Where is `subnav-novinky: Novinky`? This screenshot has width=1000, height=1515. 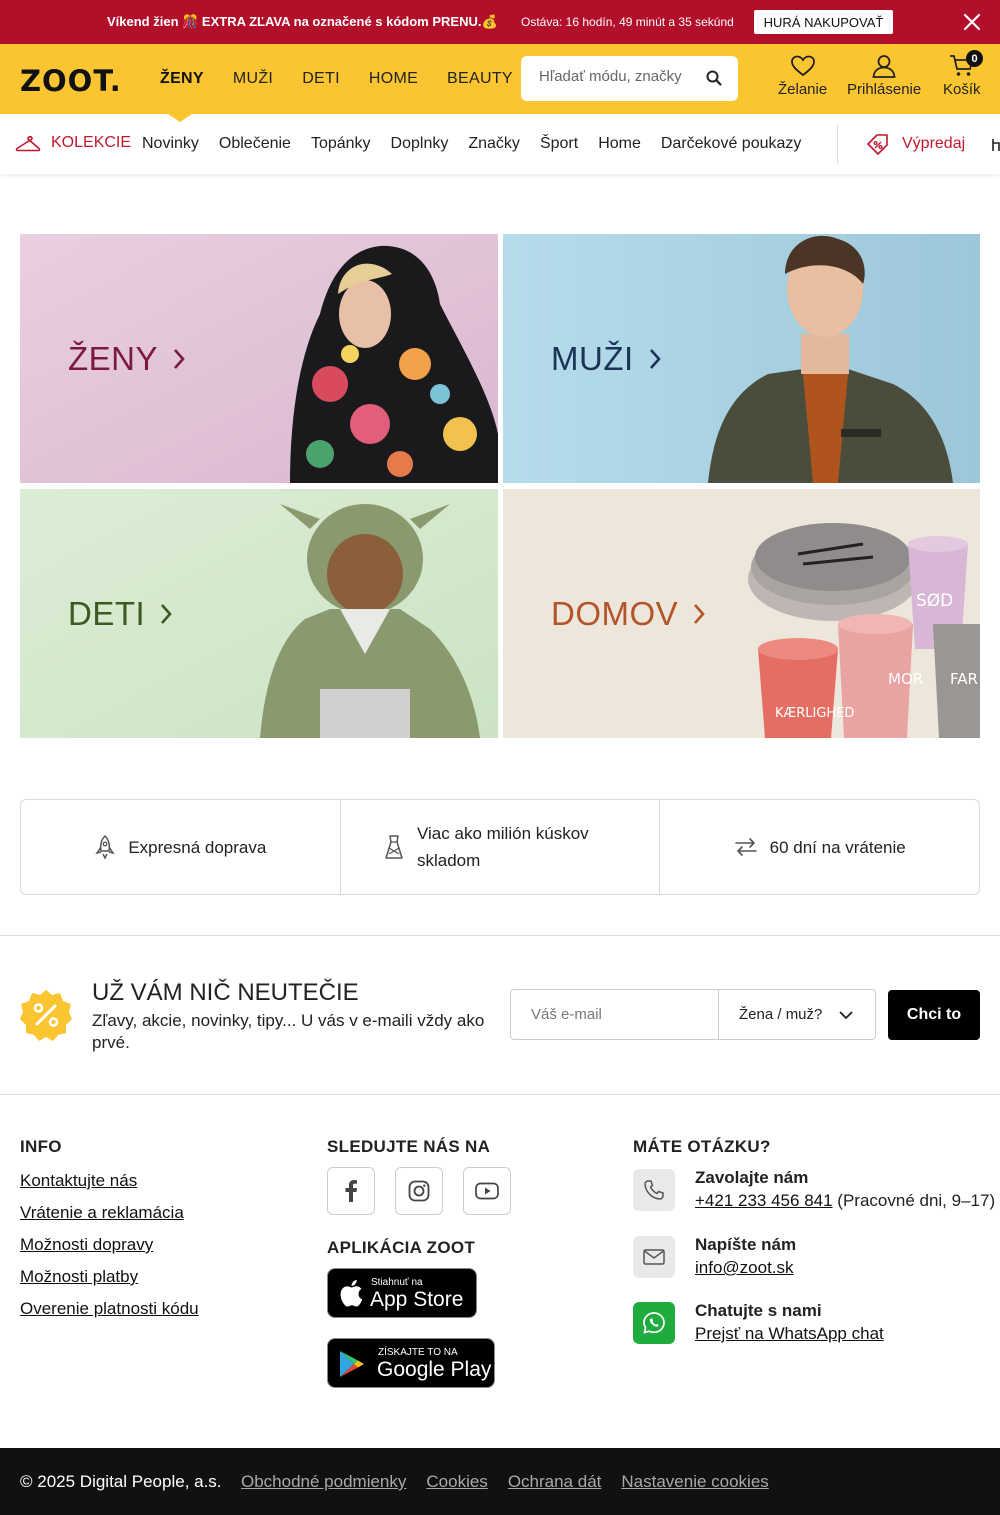
subnav-novinky: Novinky is located at coordinates (170, 144).